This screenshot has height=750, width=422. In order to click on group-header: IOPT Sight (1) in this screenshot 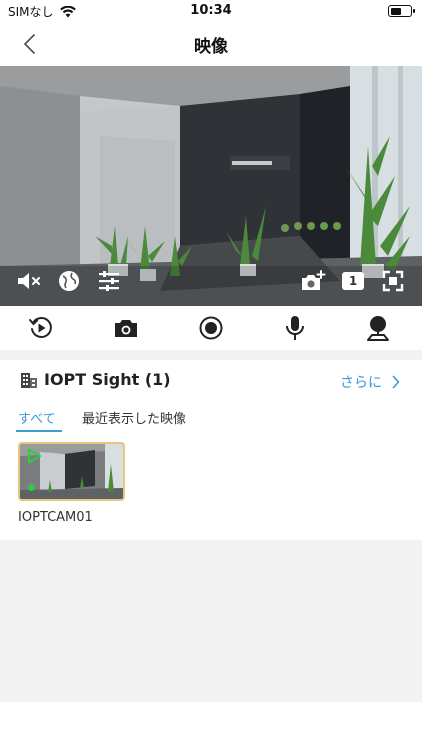, I will do `click(95, 379)`.